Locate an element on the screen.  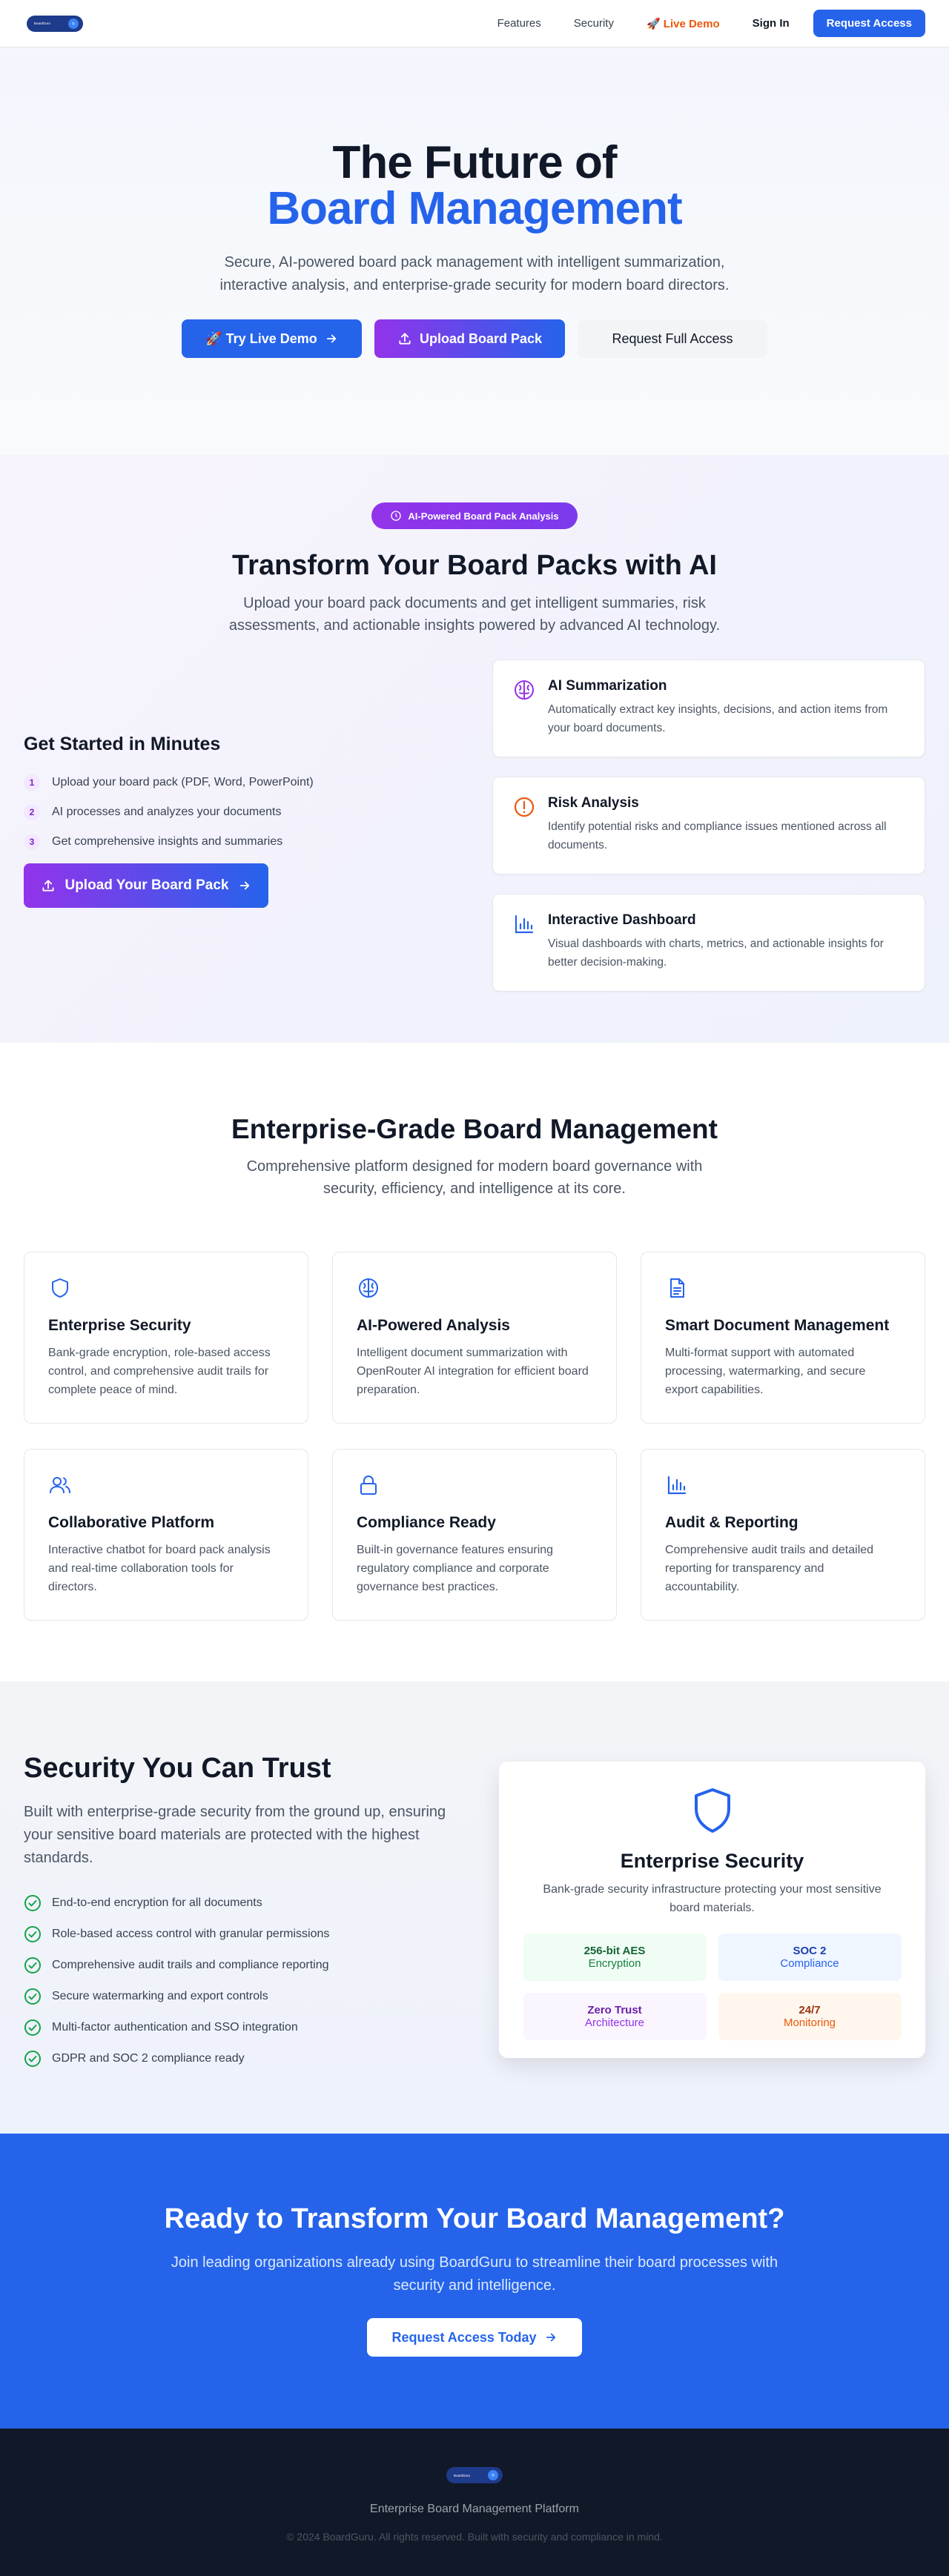
request-full-access-button: Request Full Access is located at coordinates (672, 338).